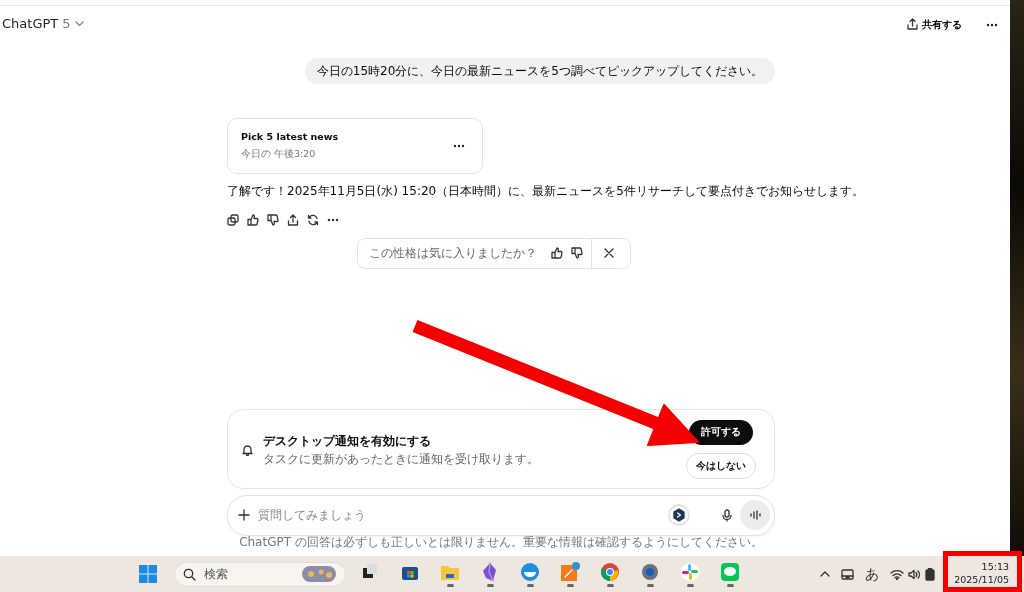 The width and height of the screenshot is (1024, 592). I want to click on voice-mode-button, so click(755, 515).